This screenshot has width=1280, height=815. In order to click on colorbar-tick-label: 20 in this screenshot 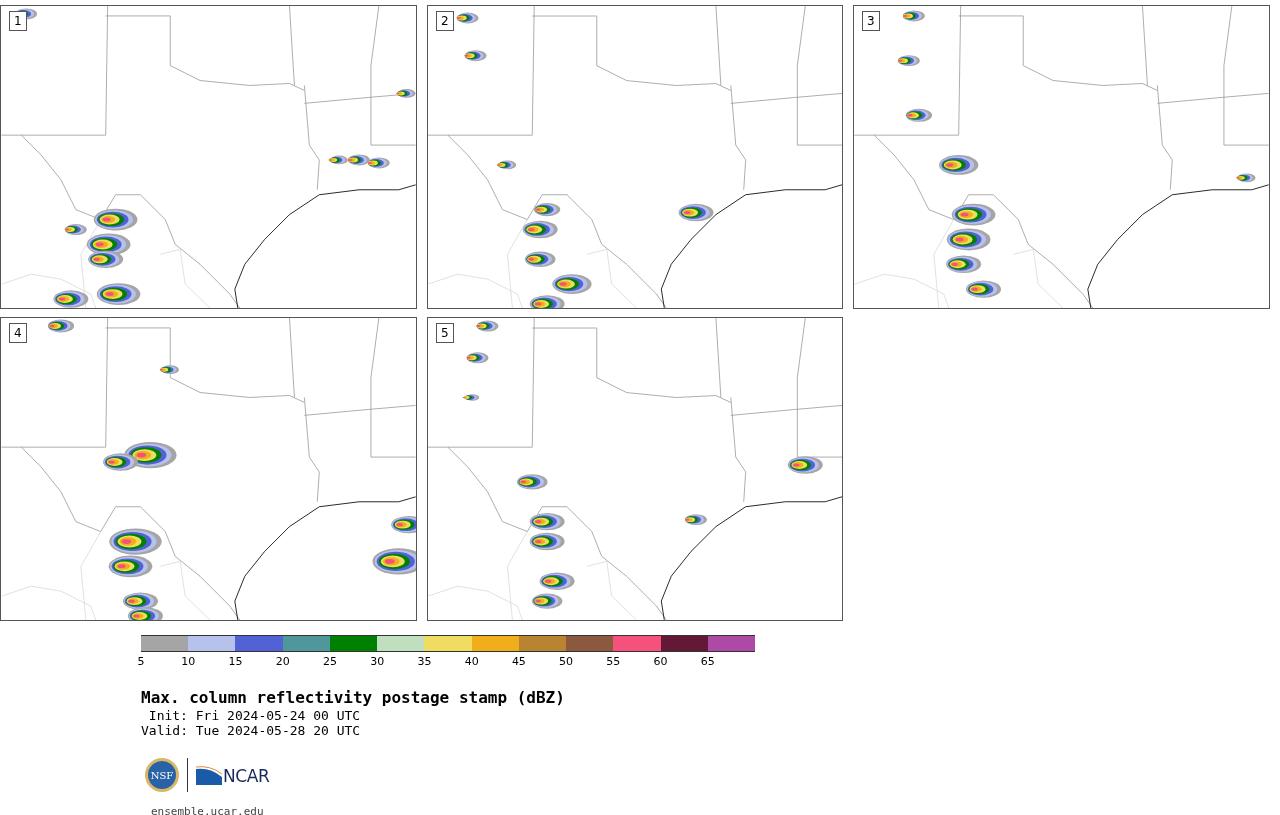, I will do `click(282, 662)`.